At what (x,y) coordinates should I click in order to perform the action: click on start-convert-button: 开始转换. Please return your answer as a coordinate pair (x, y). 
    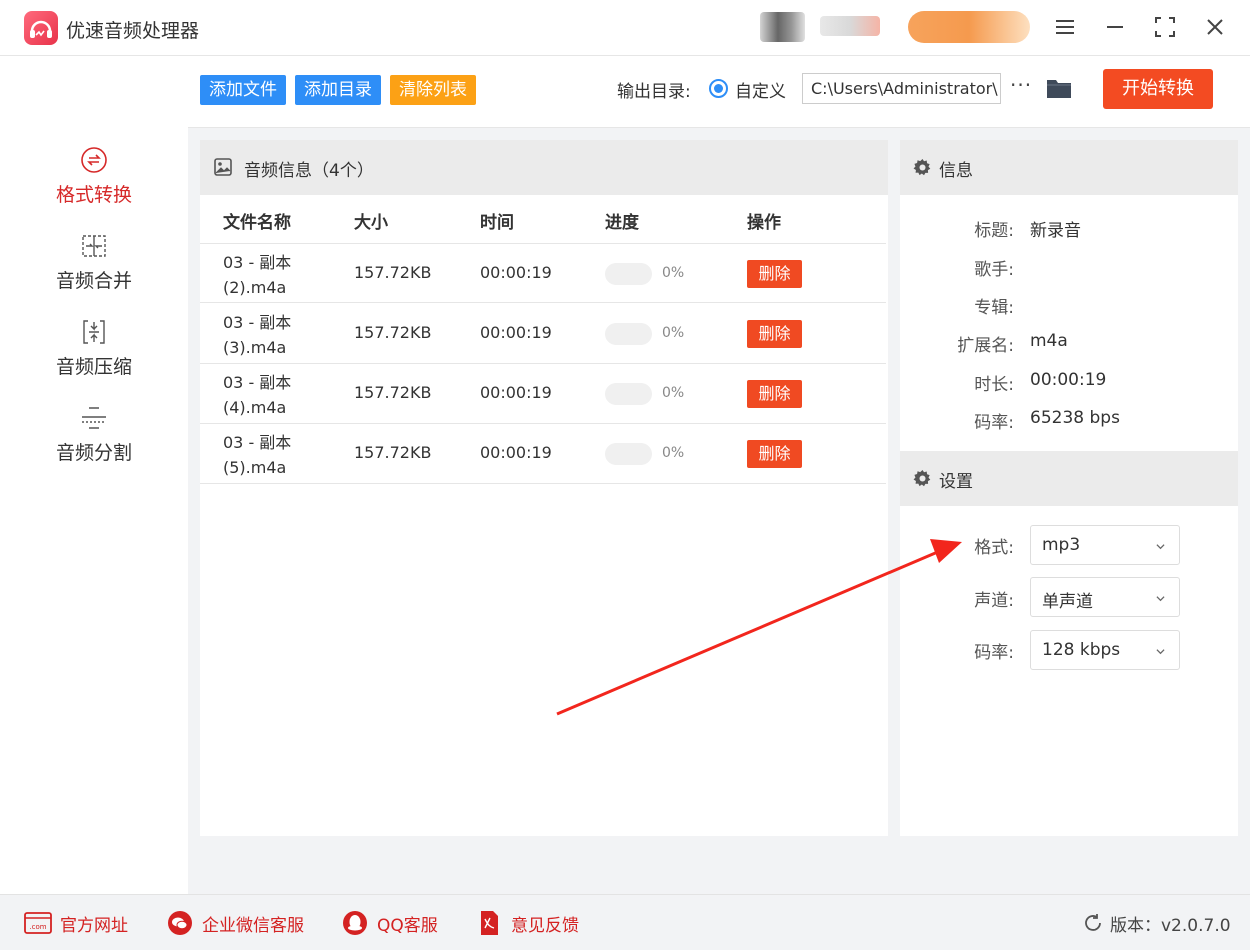
    Looking at the image, I should click on (1158, 89).